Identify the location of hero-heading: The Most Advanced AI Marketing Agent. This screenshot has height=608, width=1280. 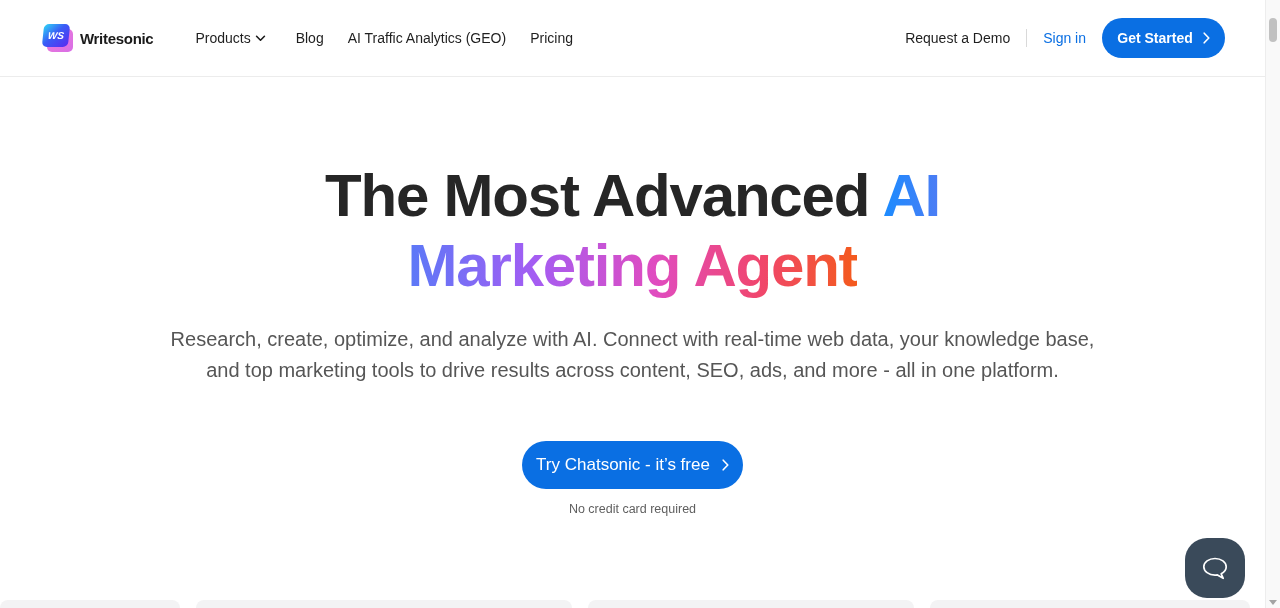
(632, 231).